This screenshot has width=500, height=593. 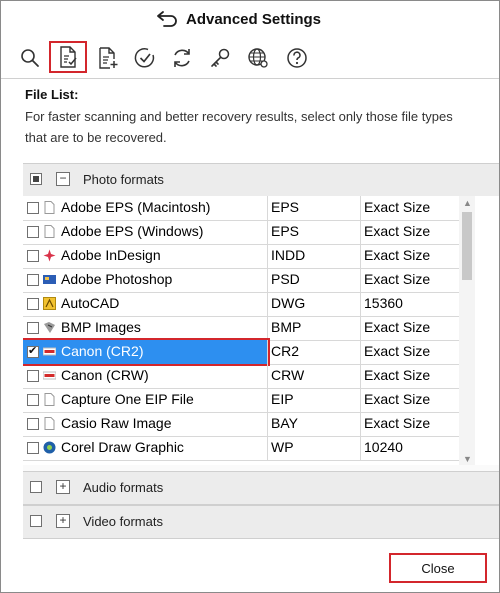 What do you see at coordinates (241, 304) in the screenshot?
I see `file-type-row: AutoCAD DWG 15360` at bounding box center [241, 304].